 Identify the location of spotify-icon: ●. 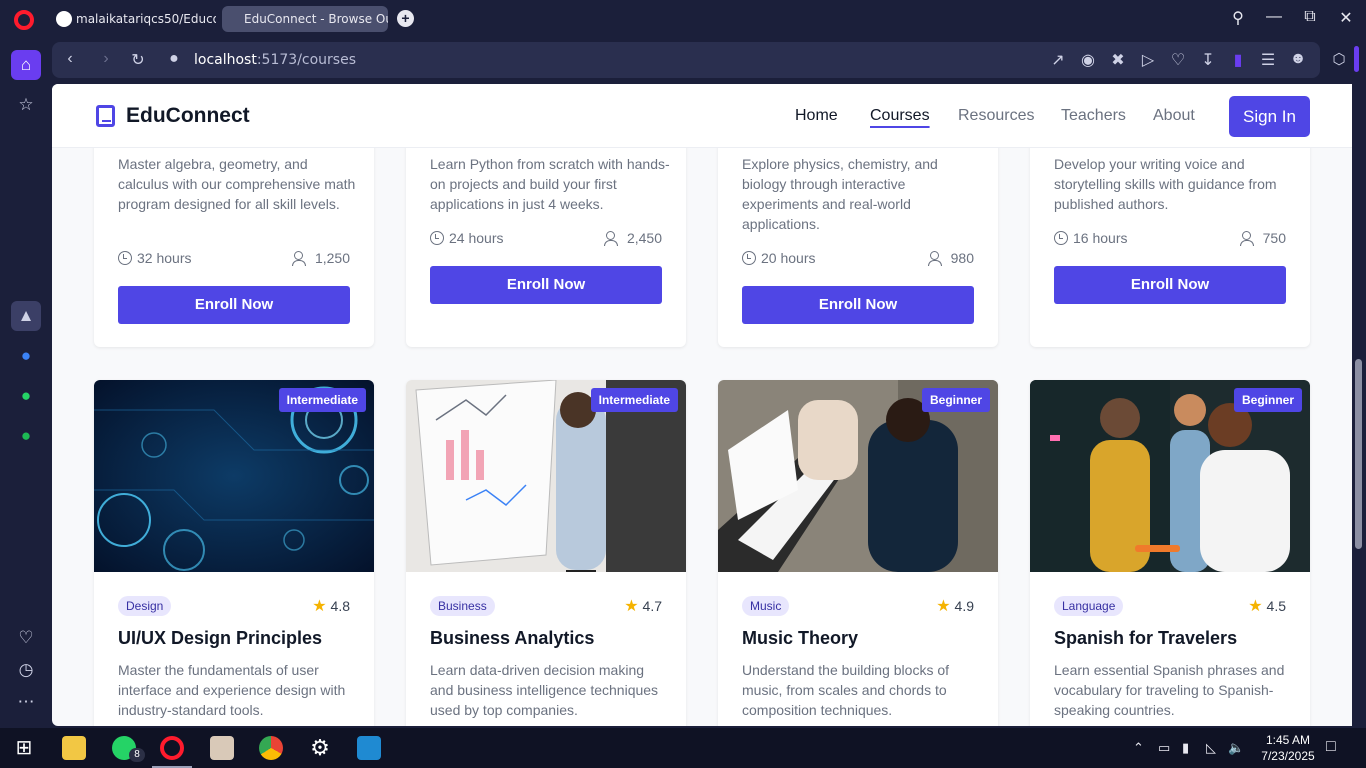
(26, 436).